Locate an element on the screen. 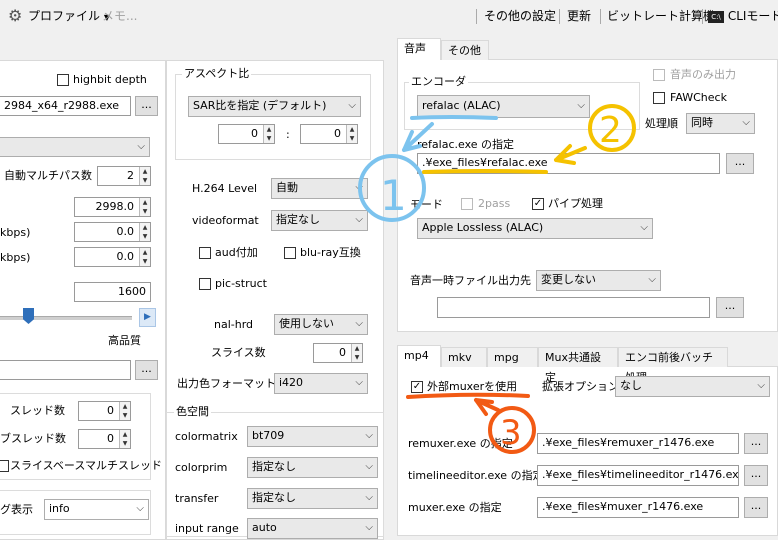 This screenshot has width=778, height=540. annotation-orange-number: 3 is located at coordinates (511, 433).